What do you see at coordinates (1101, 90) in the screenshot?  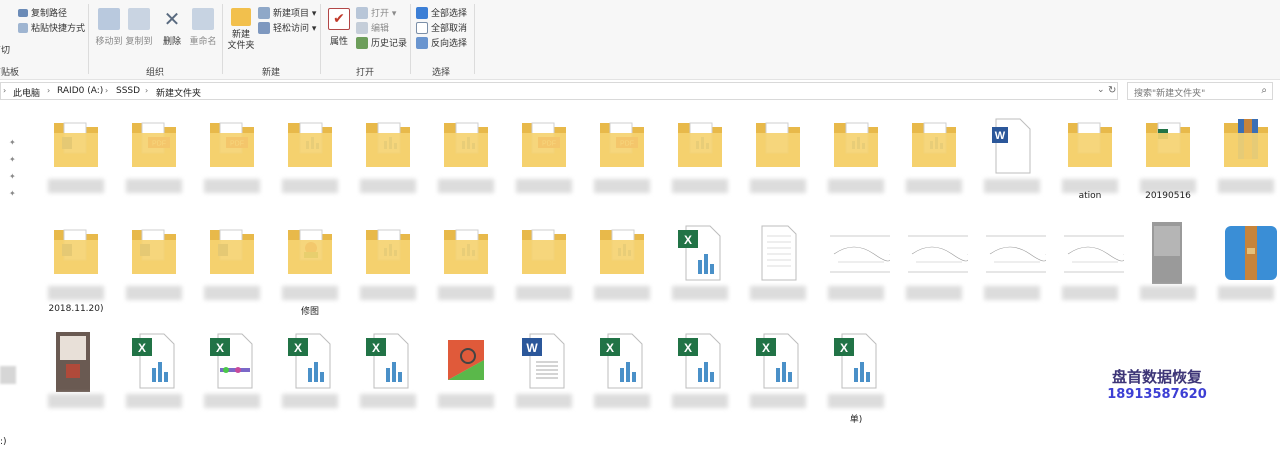 I see `dropdown-chevron-icon: ⌄` at bounding box center [1101, 90].